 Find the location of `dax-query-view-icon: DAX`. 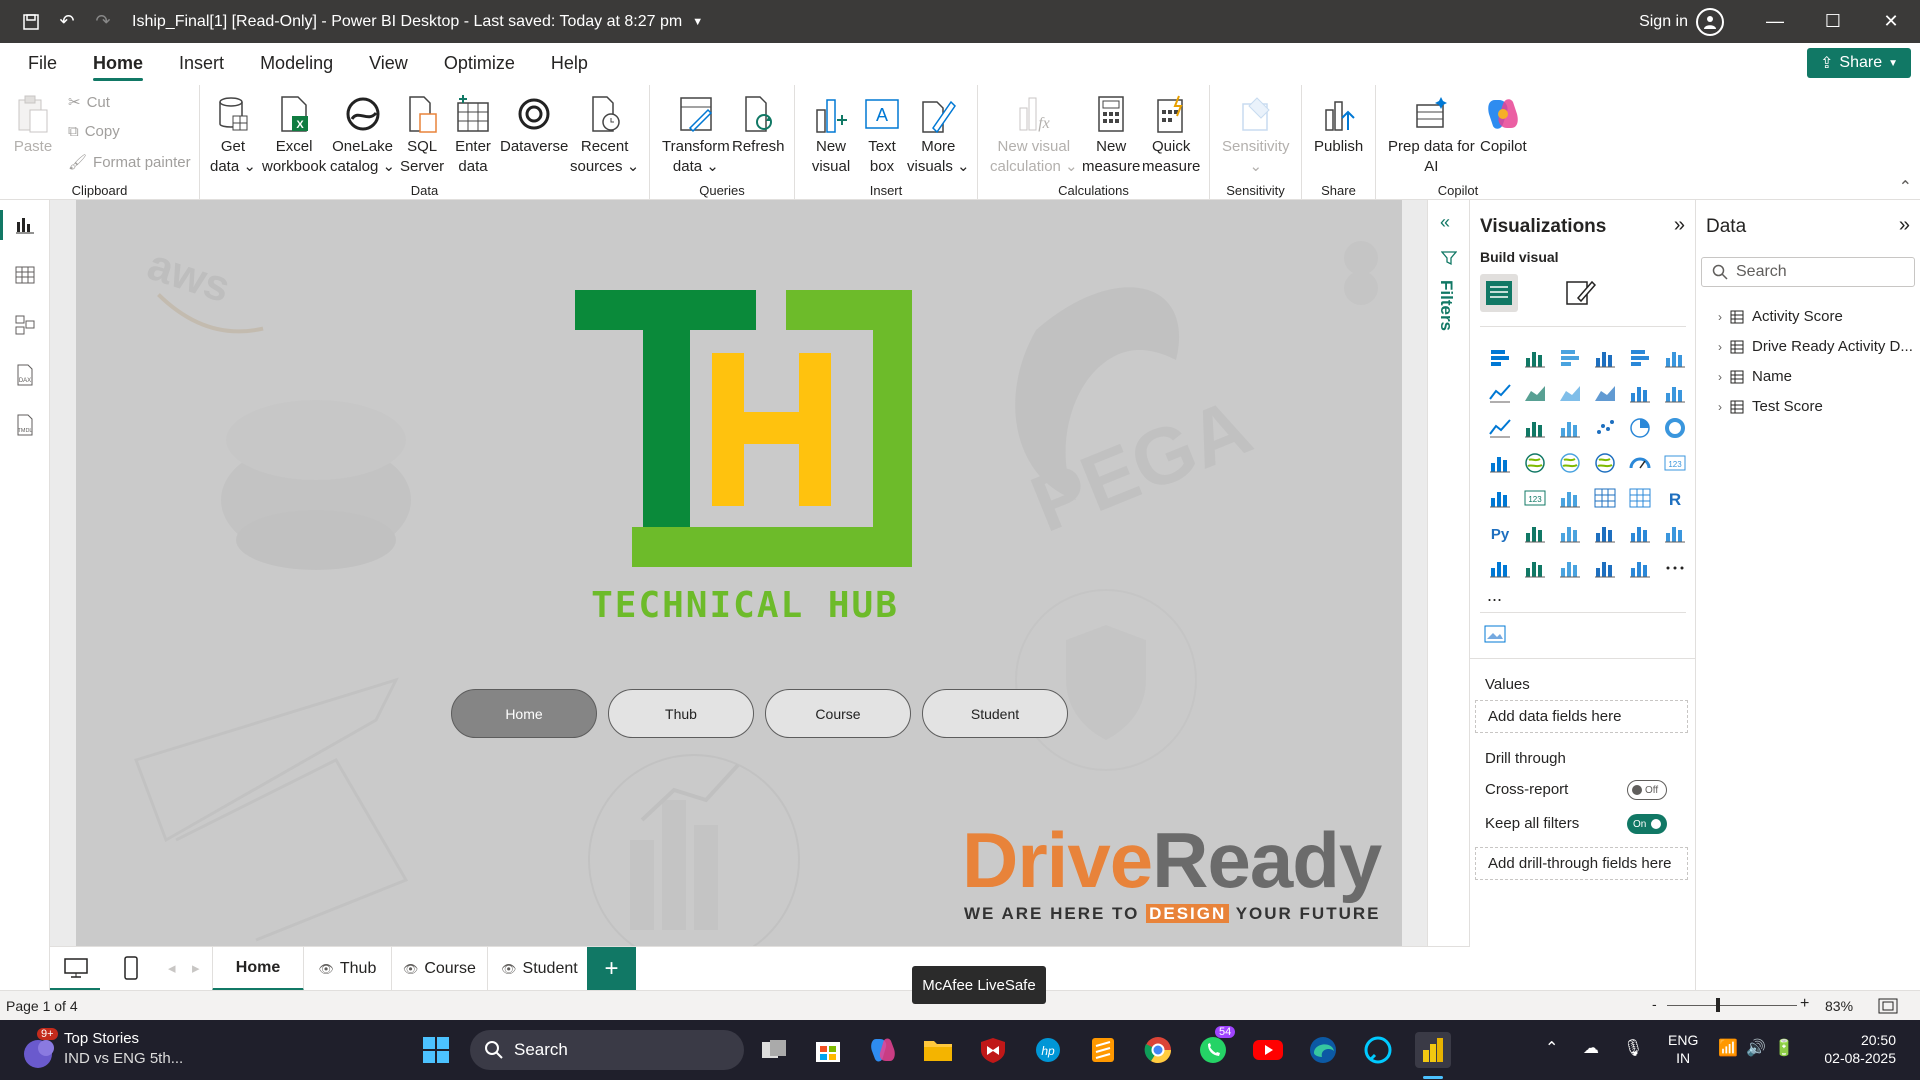

dax-query-view-icon: DAX is located at coordinates (25, 375).